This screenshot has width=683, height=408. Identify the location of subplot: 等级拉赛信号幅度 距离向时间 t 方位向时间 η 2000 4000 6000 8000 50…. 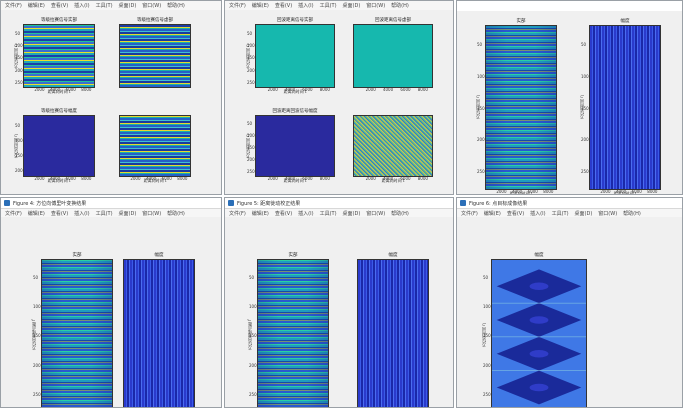
(54, 146).